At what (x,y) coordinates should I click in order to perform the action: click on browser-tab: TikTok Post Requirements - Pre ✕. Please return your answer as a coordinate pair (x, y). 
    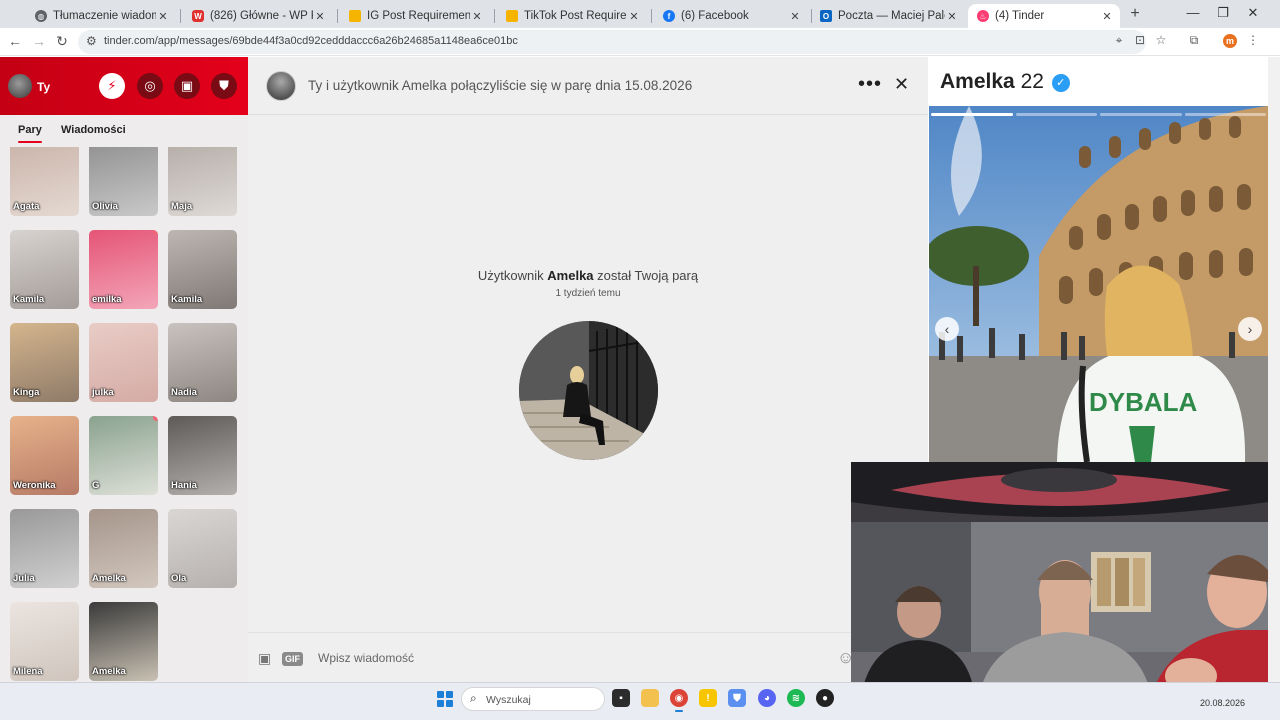
    Looking at the image, I should click on (572, 16).